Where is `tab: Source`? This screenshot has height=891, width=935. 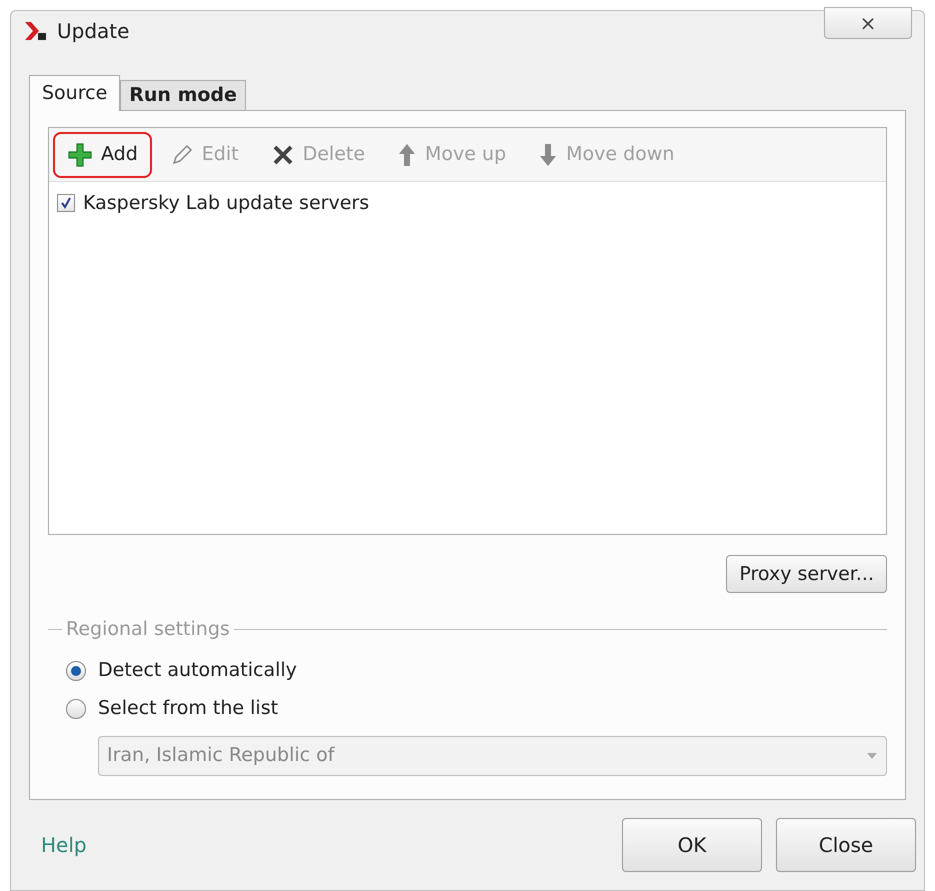 tab: Source is located at coordinates (74, 93).